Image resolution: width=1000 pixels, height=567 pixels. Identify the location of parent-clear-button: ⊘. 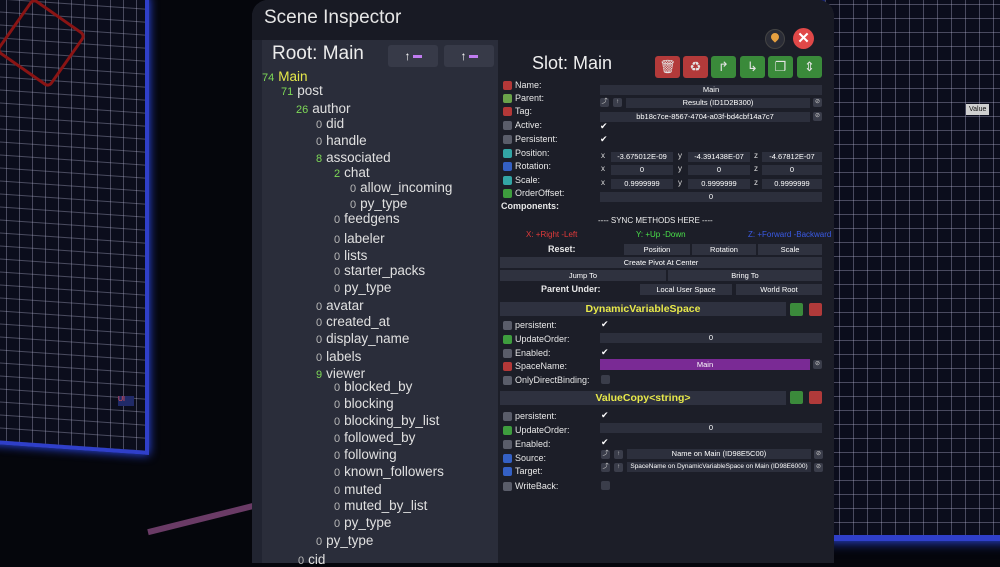
(817, 102).